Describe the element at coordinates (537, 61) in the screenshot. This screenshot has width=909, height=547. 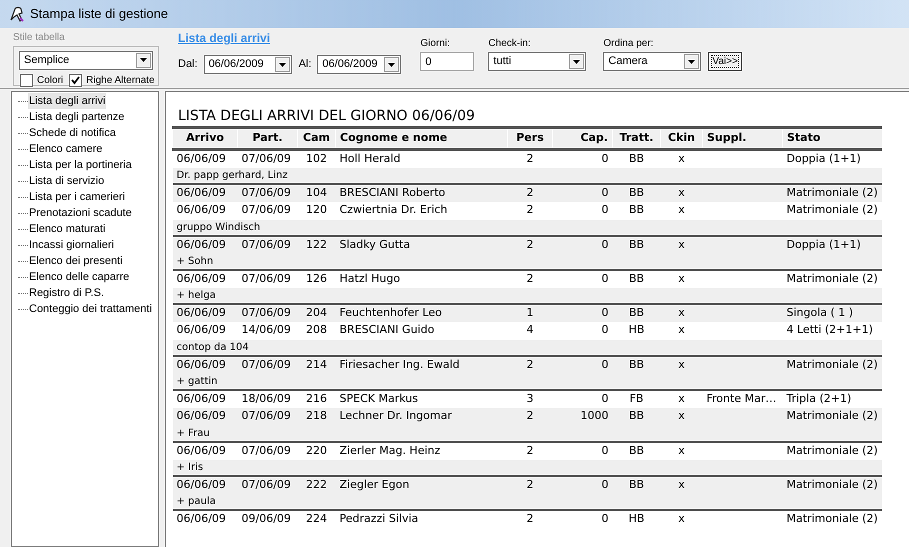
I see `checkin-select: tutti` at that location.